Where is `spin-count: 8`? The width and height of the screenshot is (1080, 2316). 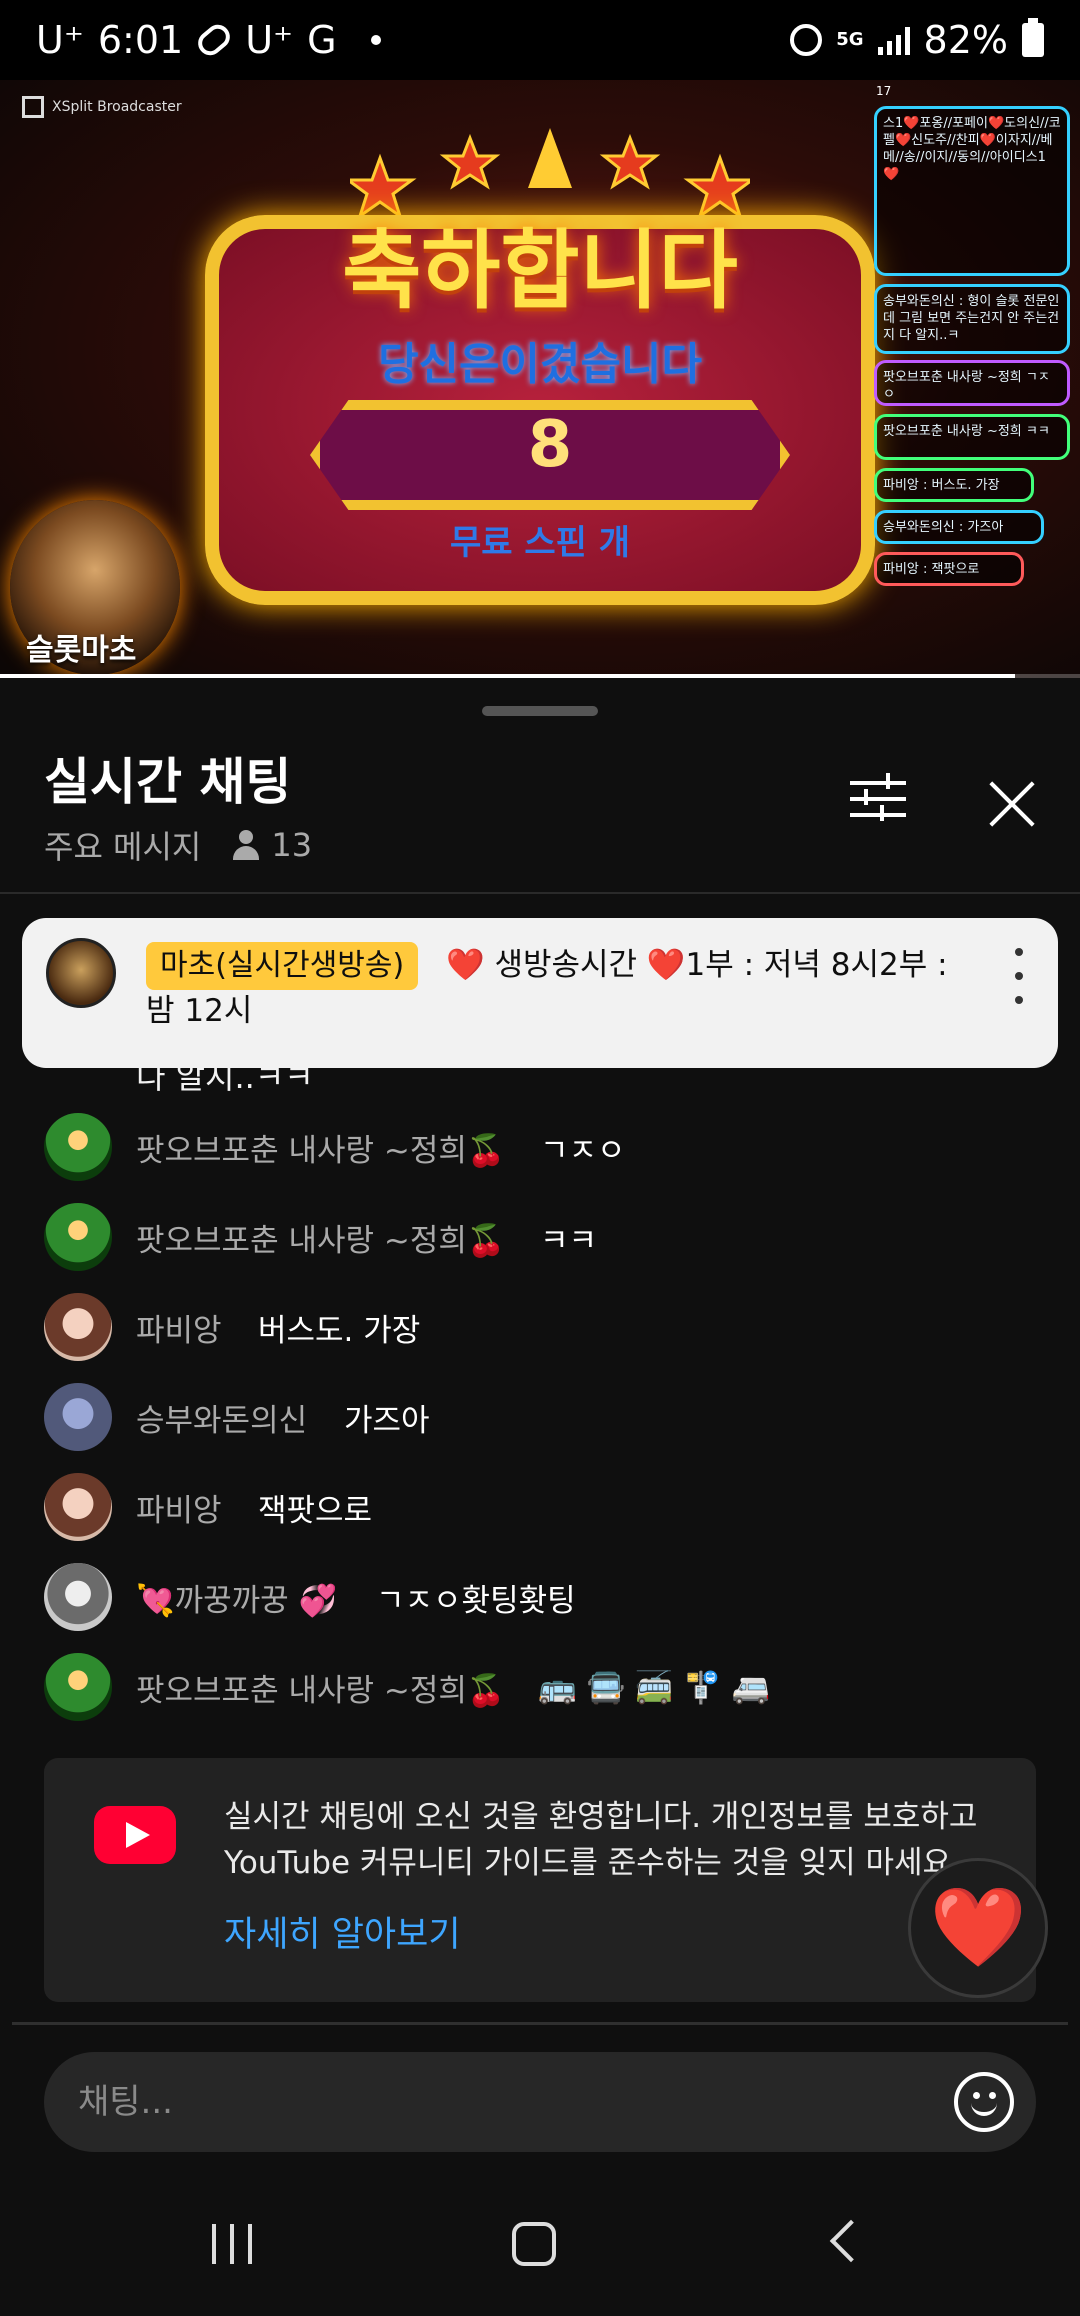 spin-count: 8 is located at coordinates (550, 445).